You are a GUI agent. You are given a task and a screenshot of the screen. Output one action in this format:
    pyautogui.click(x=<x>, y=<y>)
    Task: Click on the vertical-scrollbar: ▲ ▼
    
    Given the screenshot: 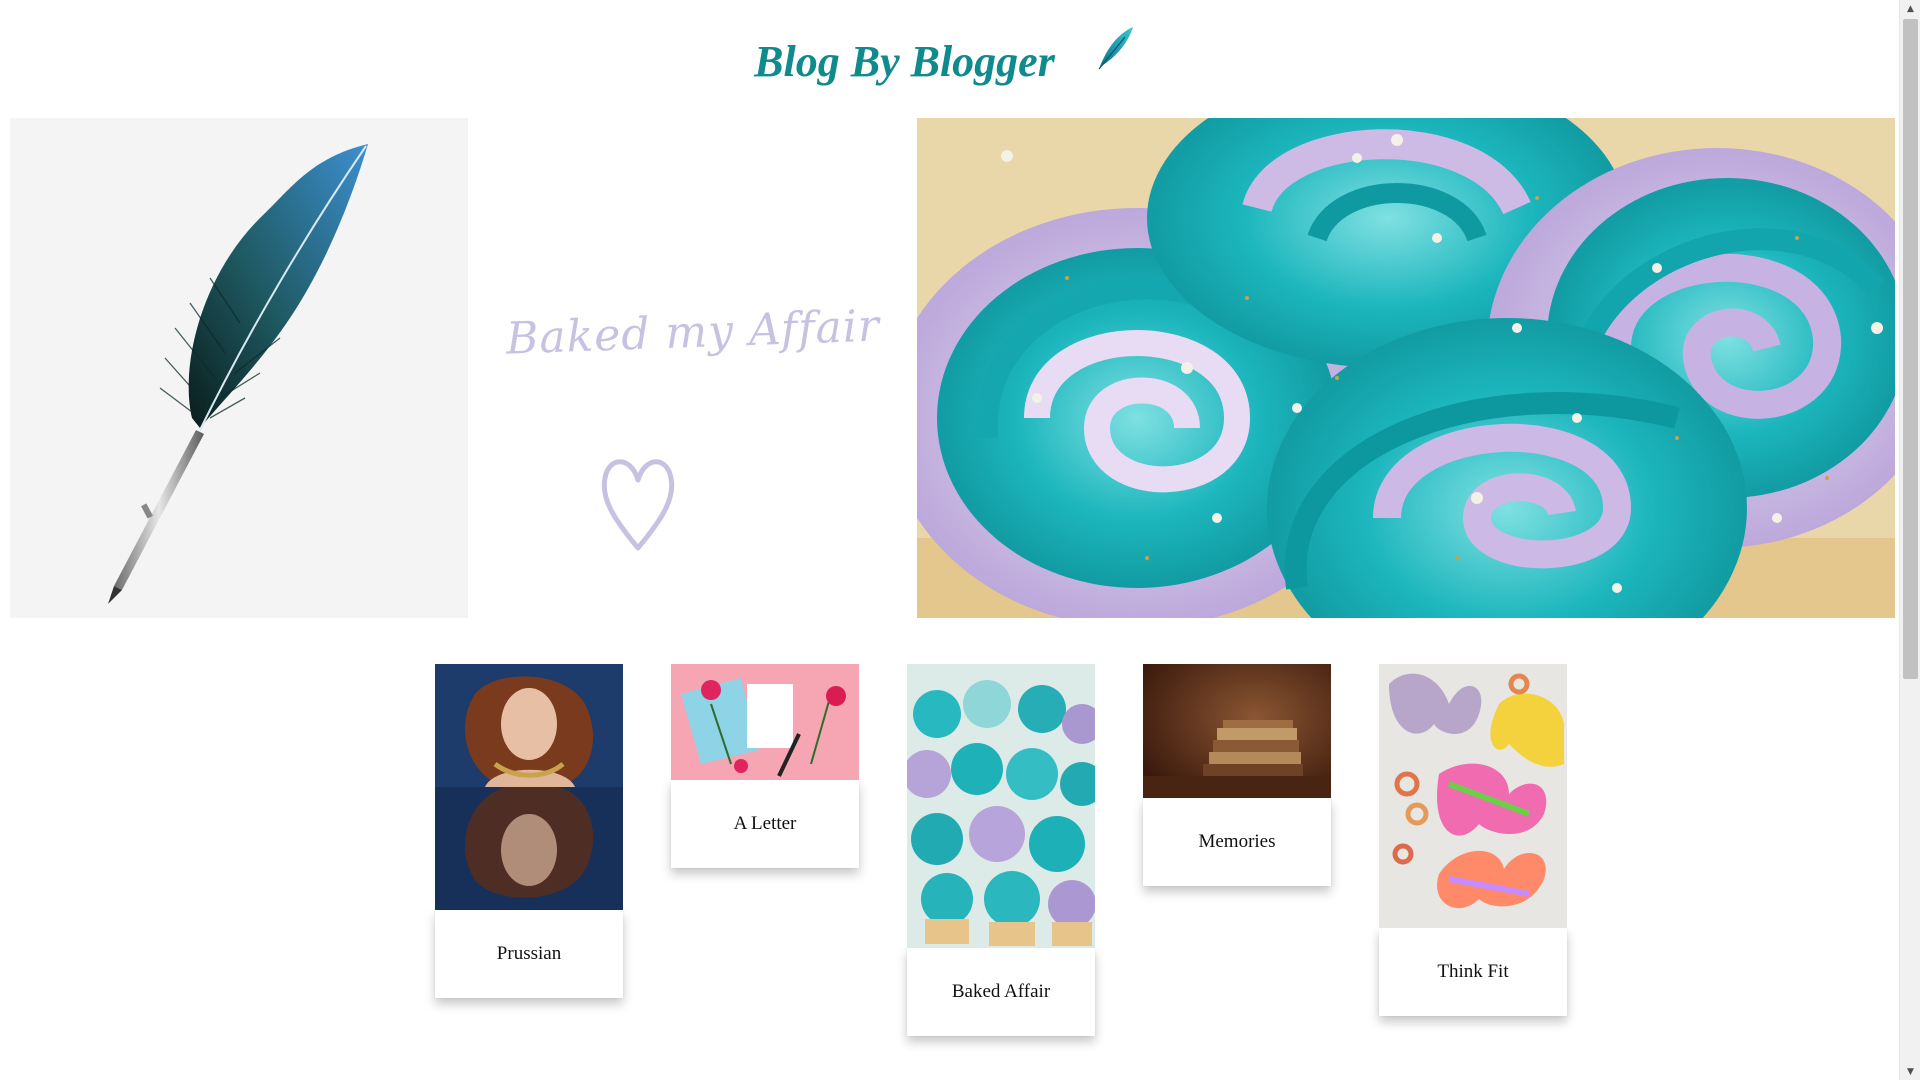 What is the action you would take?
    pyautogui.click(x=1909, y=540)
    